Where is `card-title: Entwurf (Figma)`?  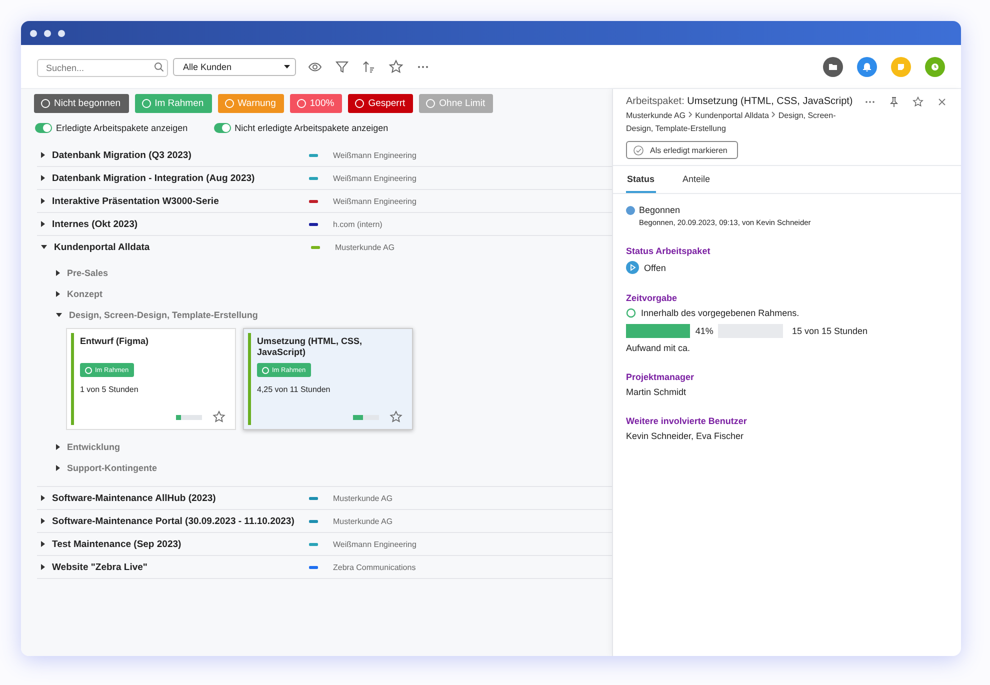 card-title: Entwurf (Figma) is located at coordinates (115, 342).